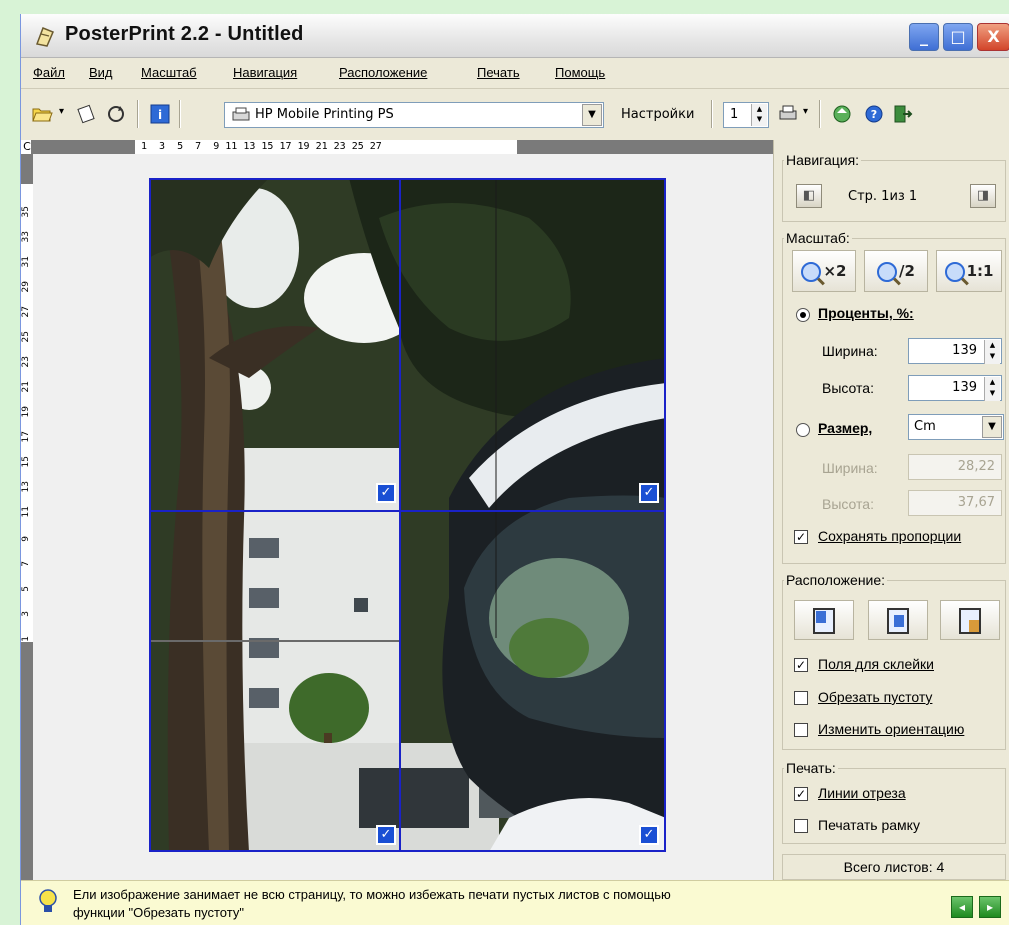  What do you see at coordinates (896, 271) in the screenshot?
I see `zoom-out-button: /2` at bounding box center [896, 271].